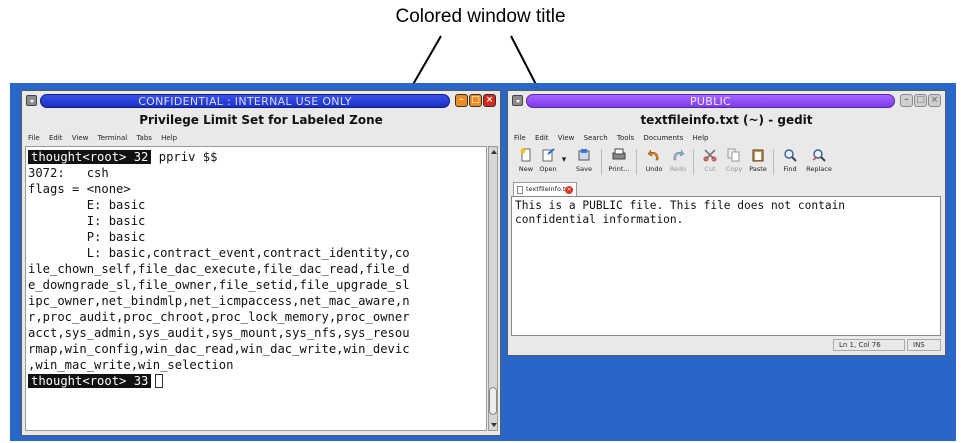 The image size is (961, 443). What do you see at coordinates (87, 237) in the screenshot?
I see `terminal-line: P: basic` at bounding box center [87, 237].